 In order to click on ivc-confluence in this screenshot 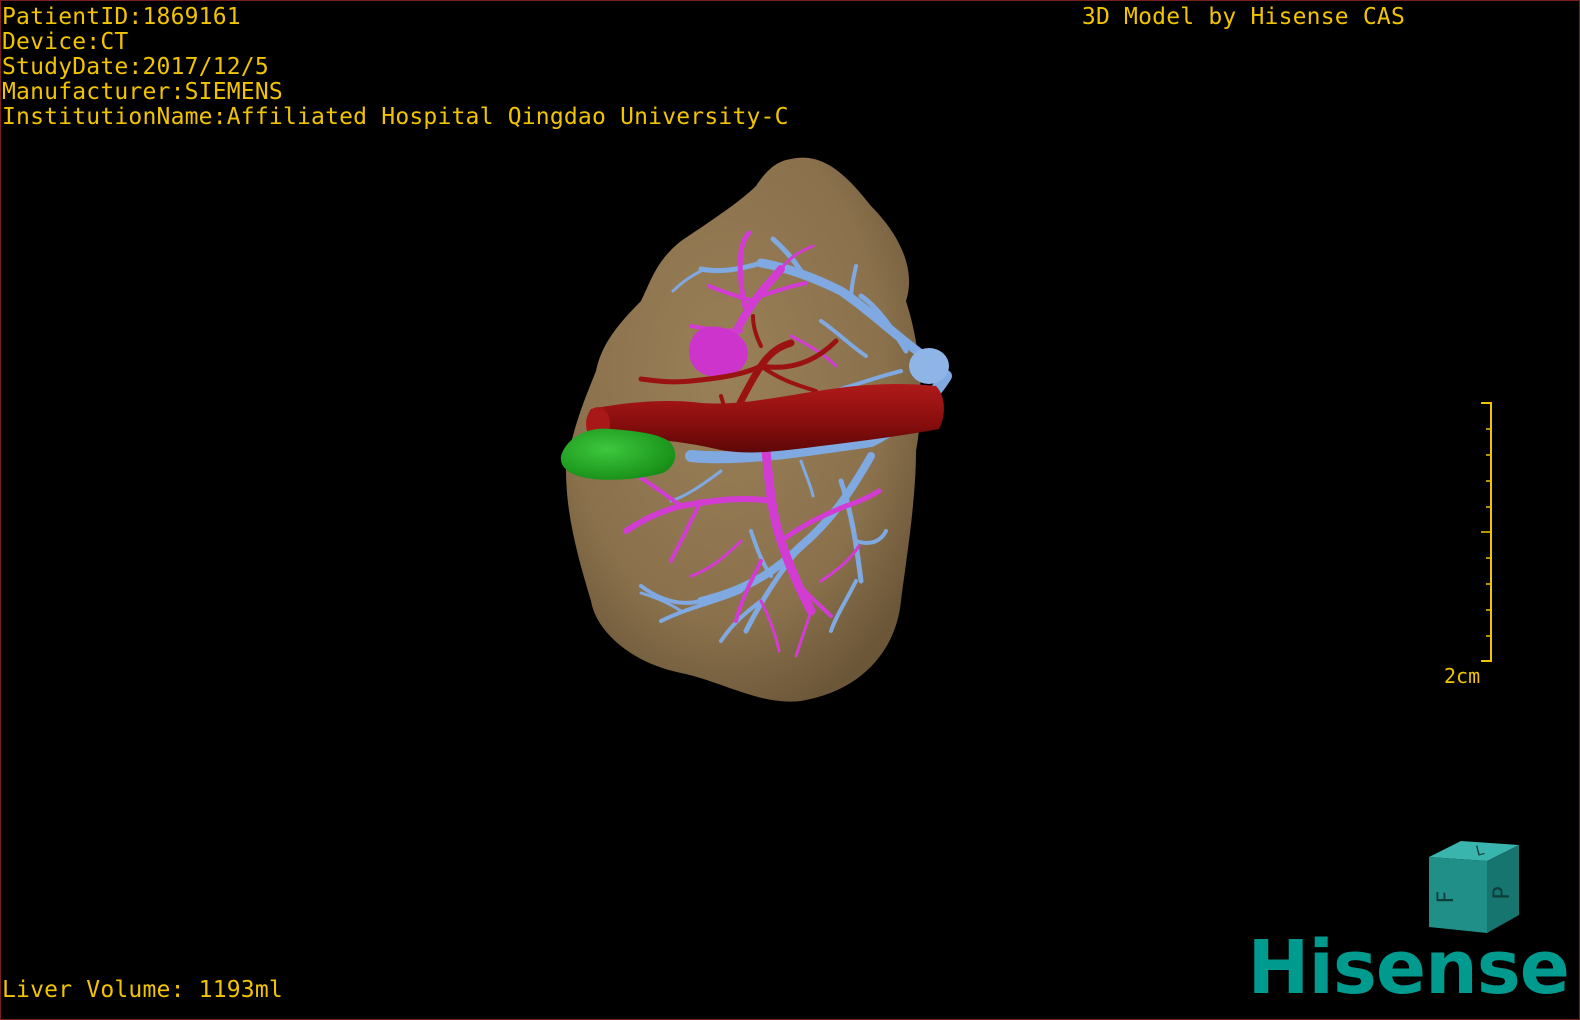, I will do `click(929, 366)`.